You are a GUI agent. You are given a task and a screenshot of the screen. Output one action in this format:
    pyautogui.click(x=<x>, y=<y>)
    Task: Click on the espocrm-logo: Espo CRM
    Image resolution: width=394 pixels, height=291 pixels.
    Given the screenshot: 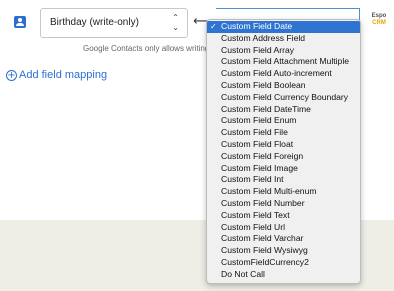 What is the action you would take?
    pyautogui.click(x=379, y=19)
    